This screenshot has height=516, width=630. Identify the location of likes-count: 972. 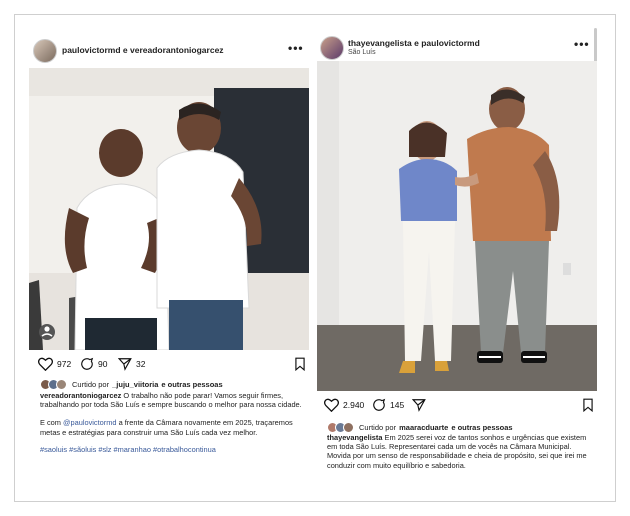
(64, 364).